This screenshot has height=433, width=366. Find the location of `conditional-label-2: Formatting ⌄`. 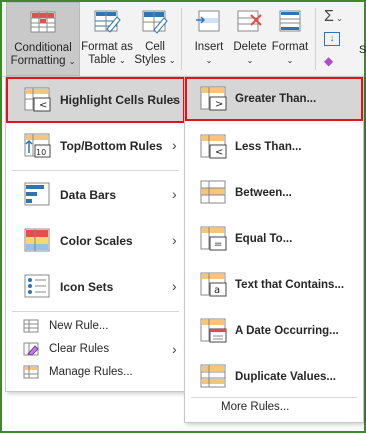

conditional-label-2: Formatting ⌄ is located at coordinates (43, 61).